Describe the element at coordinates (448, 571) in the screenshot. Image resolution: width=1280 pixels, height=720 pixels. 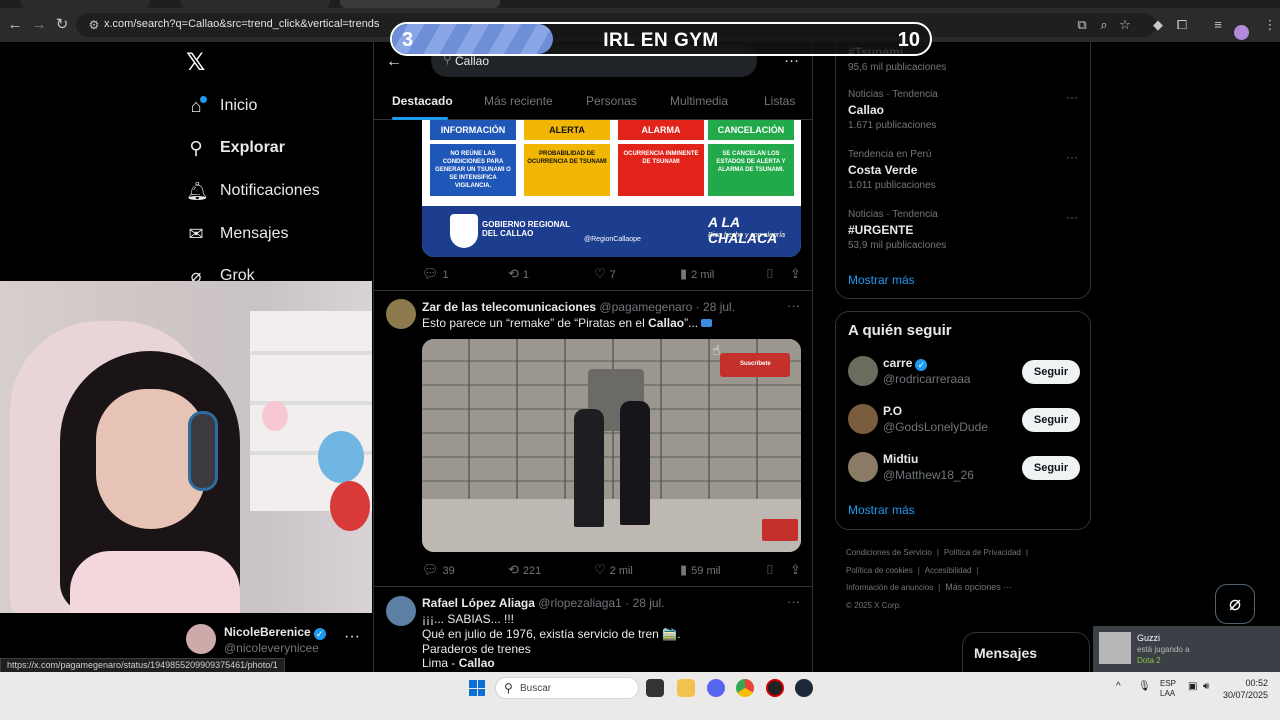
I see `reply-count: 39` at that location.